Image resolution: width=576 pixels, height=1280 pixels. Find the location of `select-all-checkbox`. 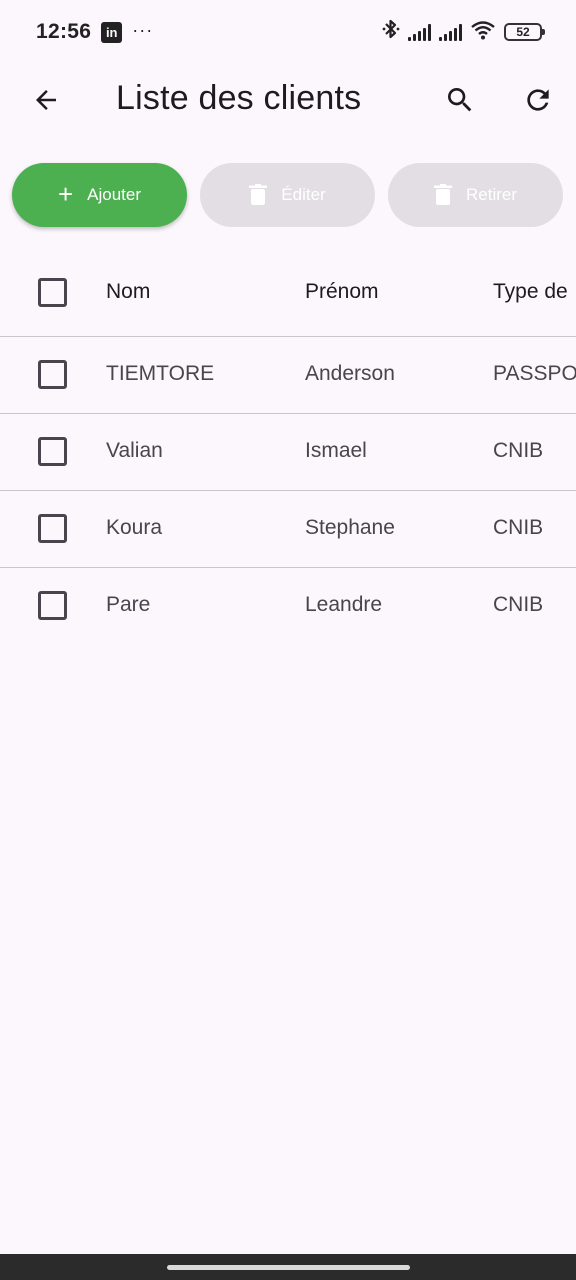

select-all-checkbox is located at coordinates (52, 292).